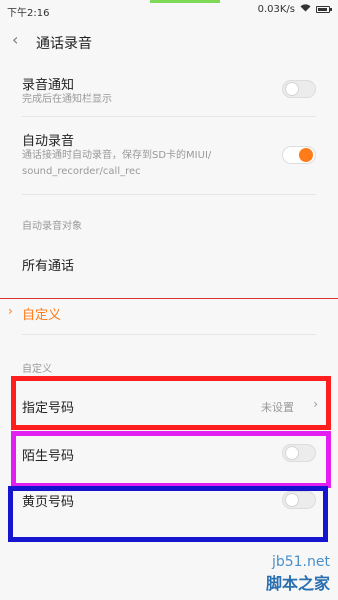 This screenshot has width=338, height=600. What do you see at coordinates (42, 315) in the screenshot?
I see `custom-option-label: 自定义` at bounding box center [42, 315].